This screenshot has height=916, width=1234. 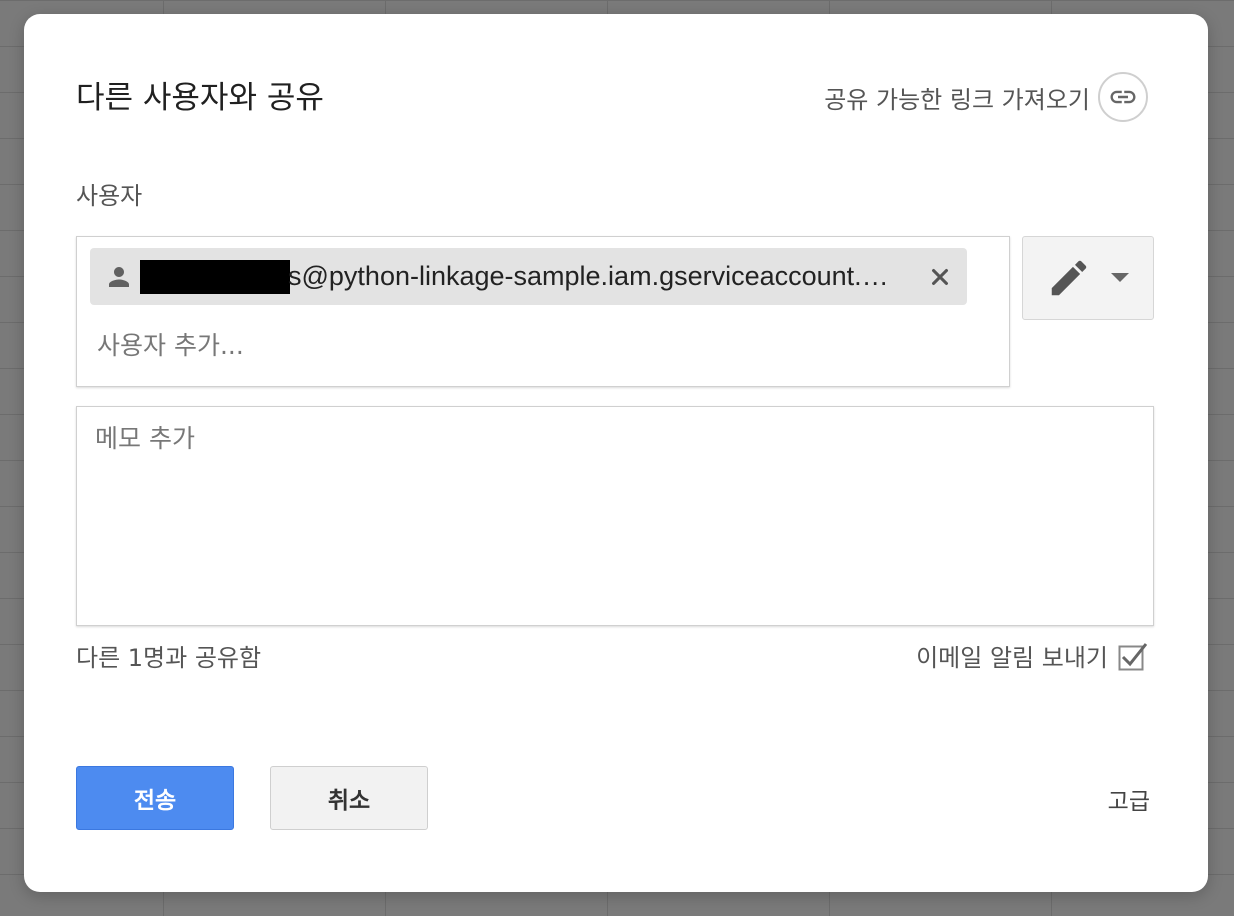 What do you see at coordinates (1012, 658) in the screenshot?
I see `notify-label: 이메일 알림 보내기` at bounding box center [1012, 658].